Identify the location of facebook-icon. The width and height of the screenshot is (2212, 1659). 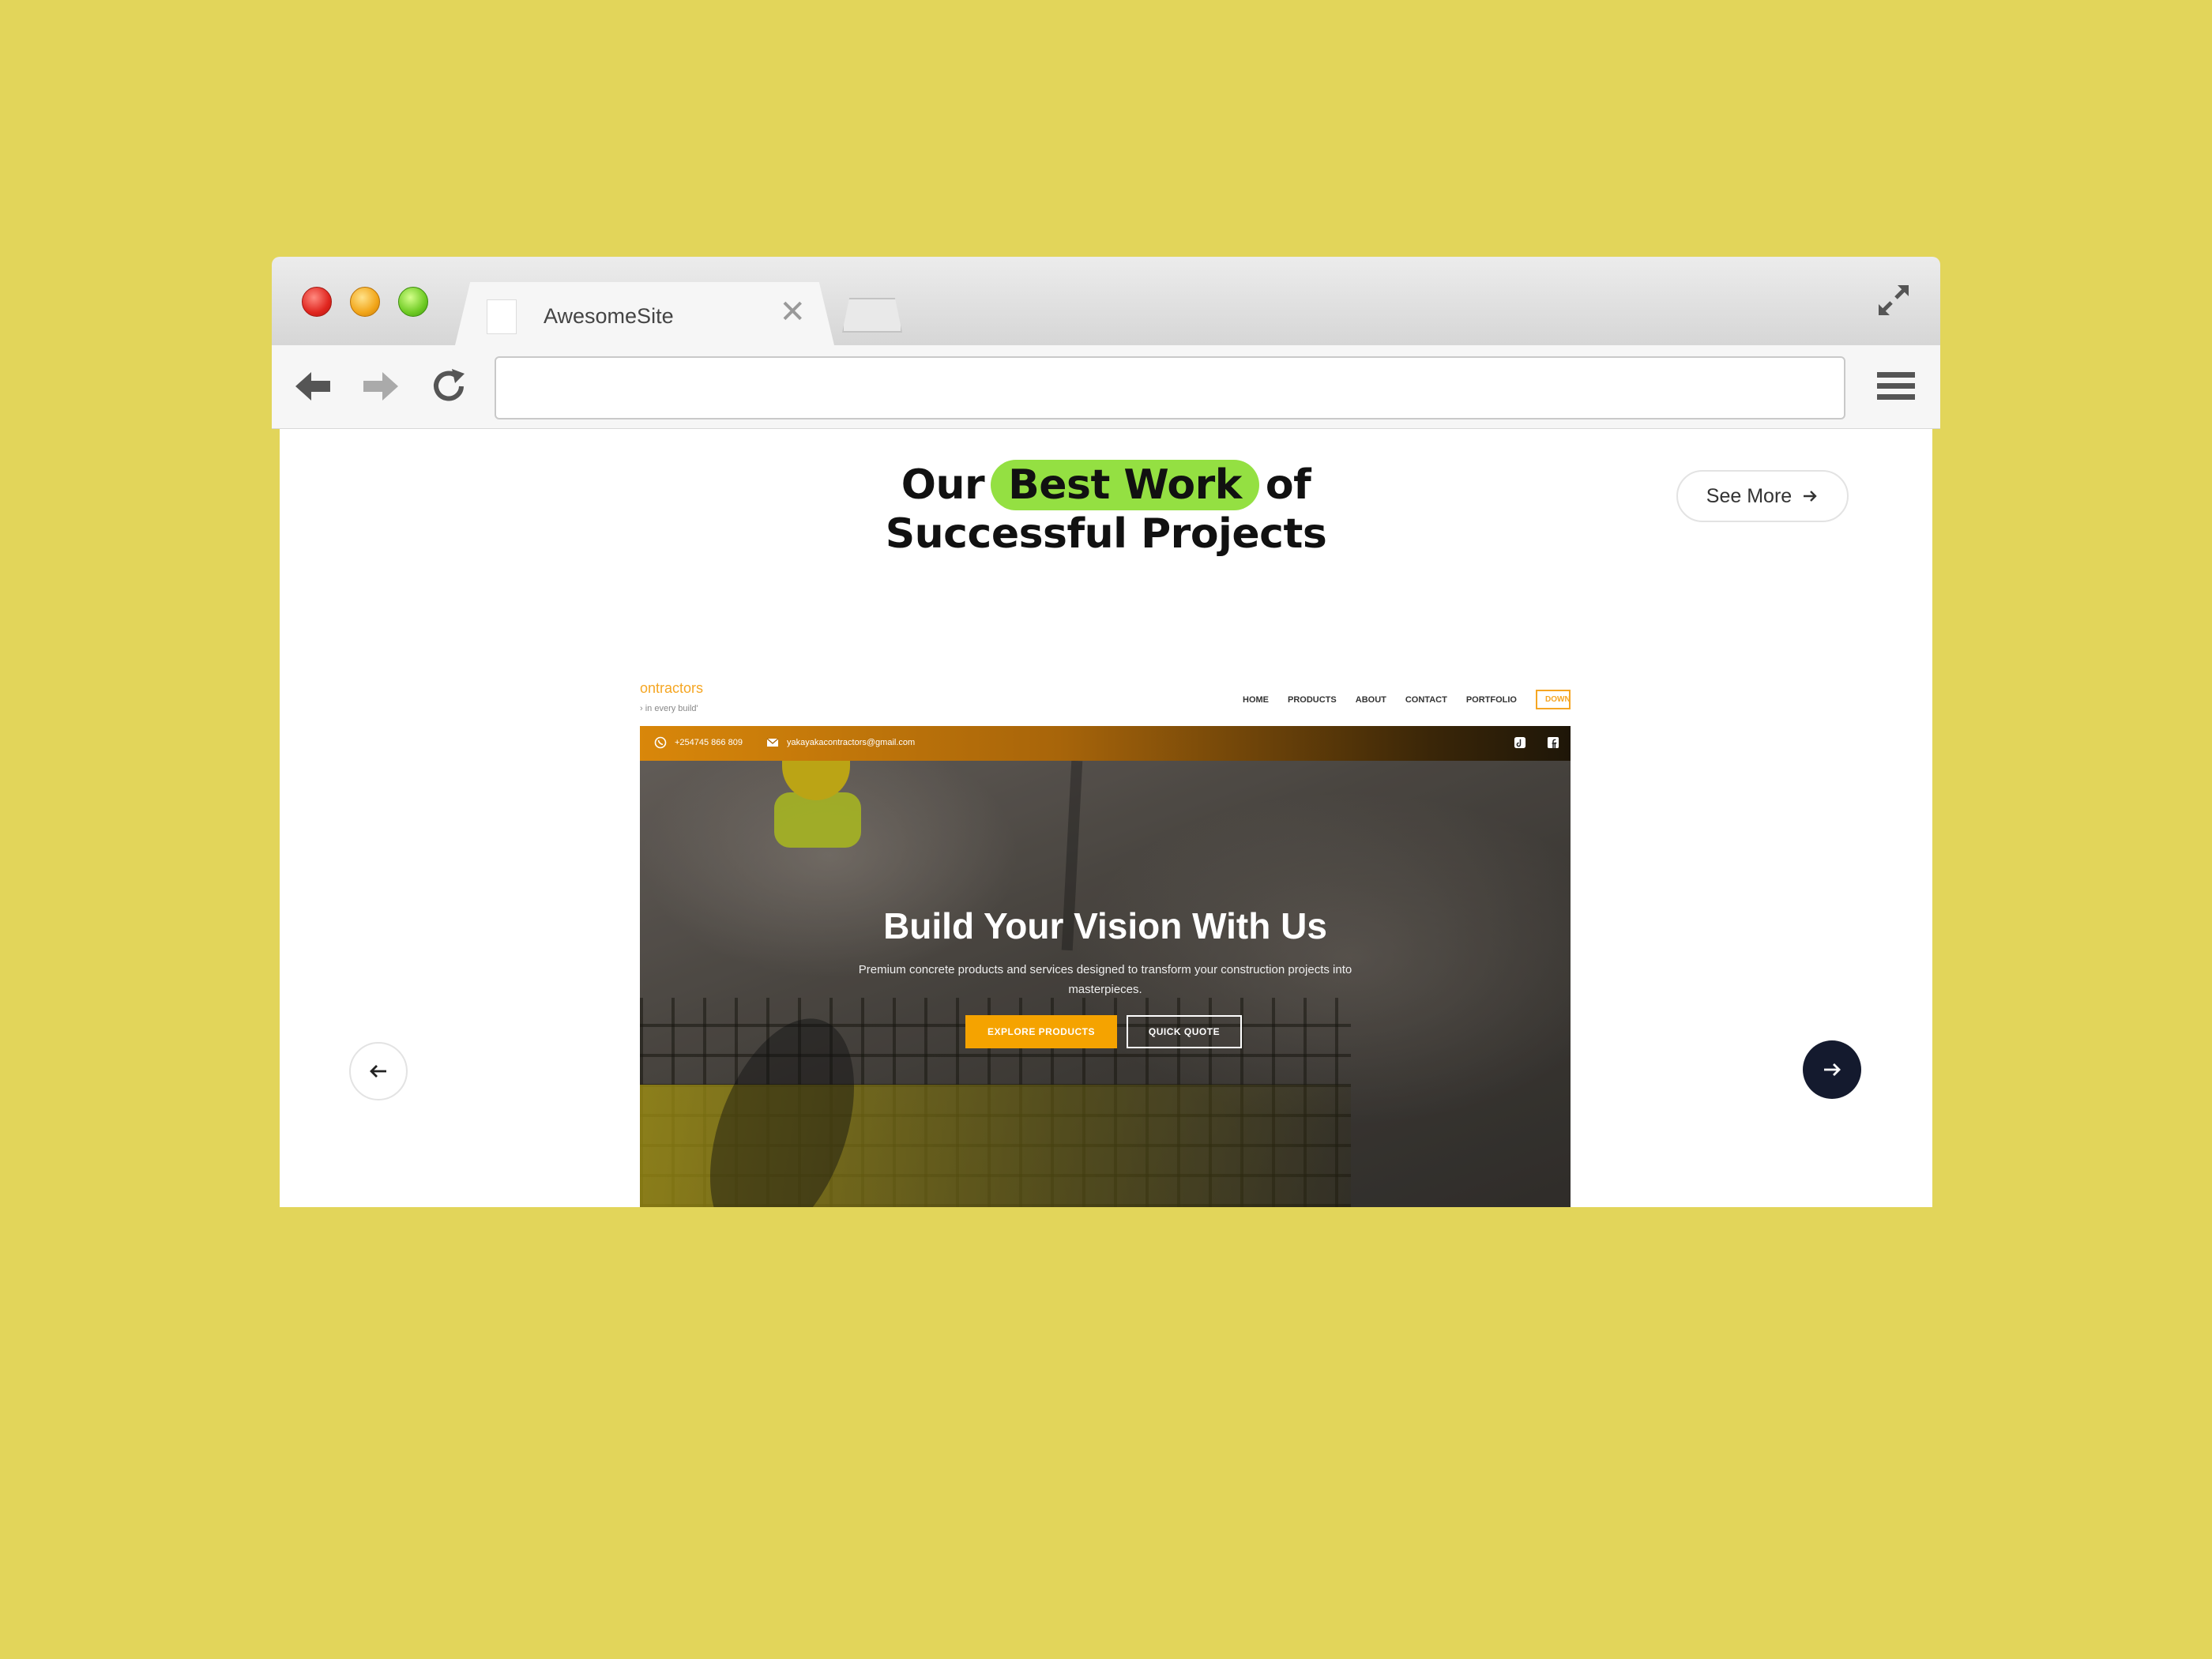
(1553, 743).